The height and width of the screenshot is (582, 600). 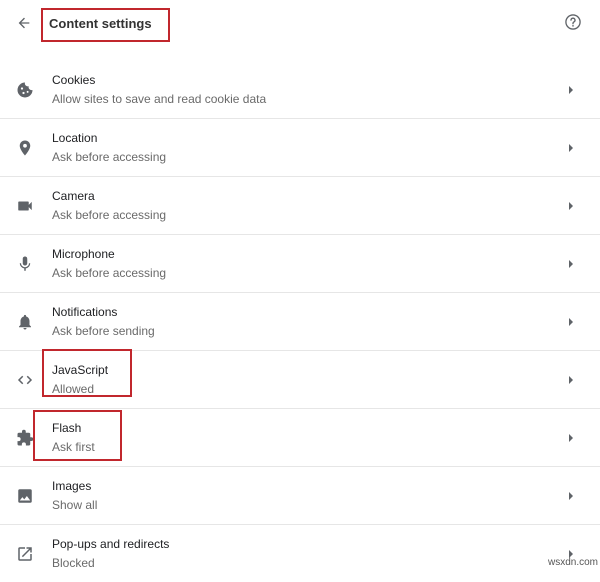 What do you see at coordinates (25, 554) in the screenshot?
I see `external-link-icon` at bounding box center [25, 554].